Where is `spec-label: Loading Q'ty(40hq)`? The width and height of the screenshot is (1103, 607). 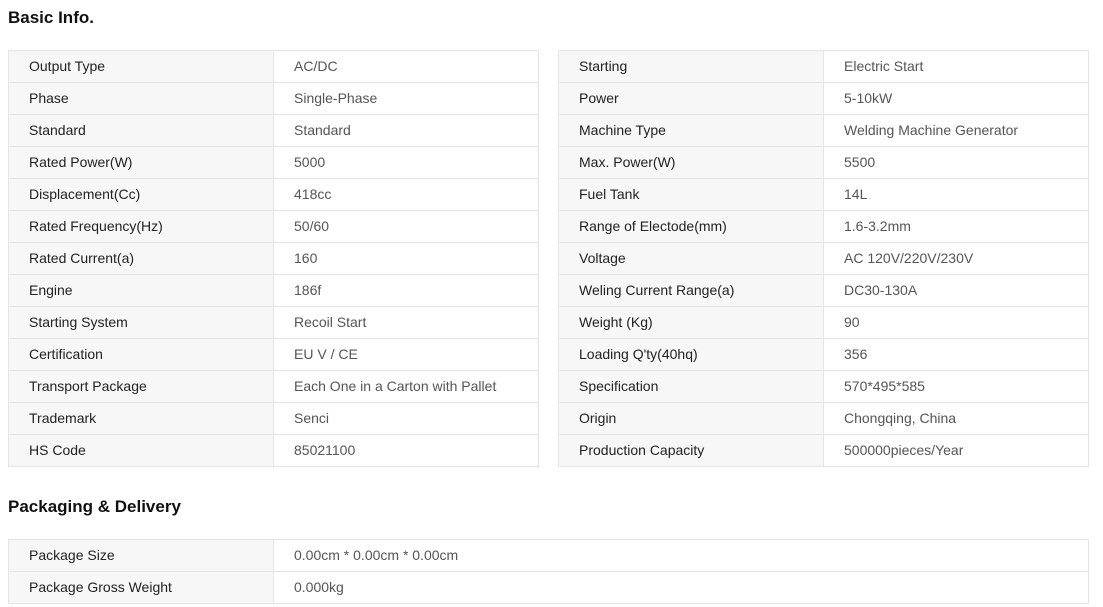 spec-label: Loading Q'ty(40hq) is located at coordinates (691, 354).